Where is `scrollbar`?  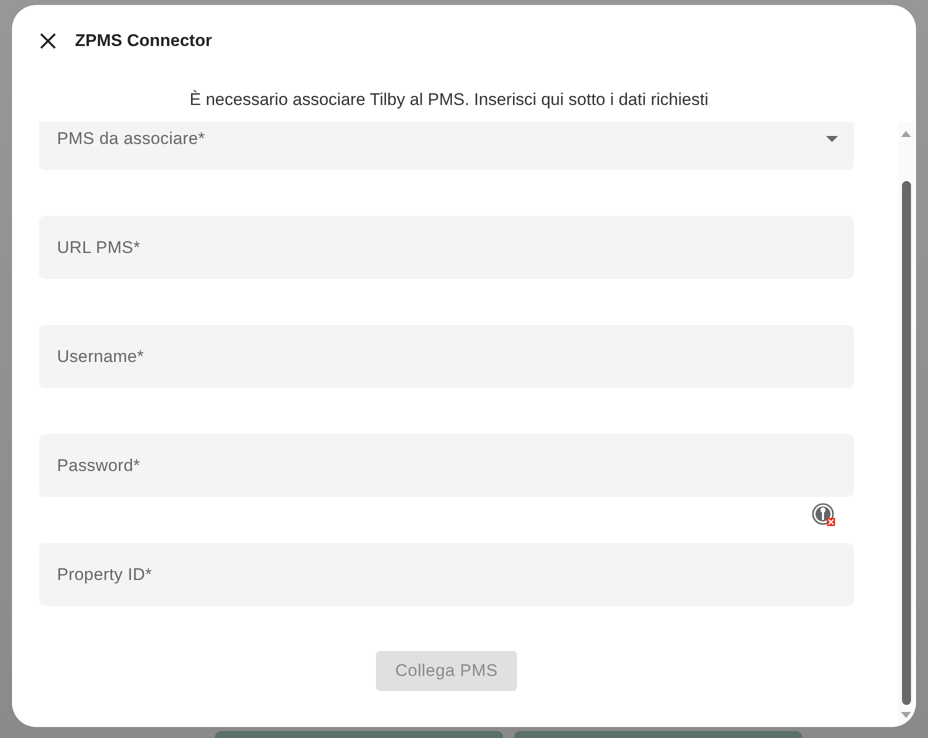
scrollbar is located at coordinates (906, 424).